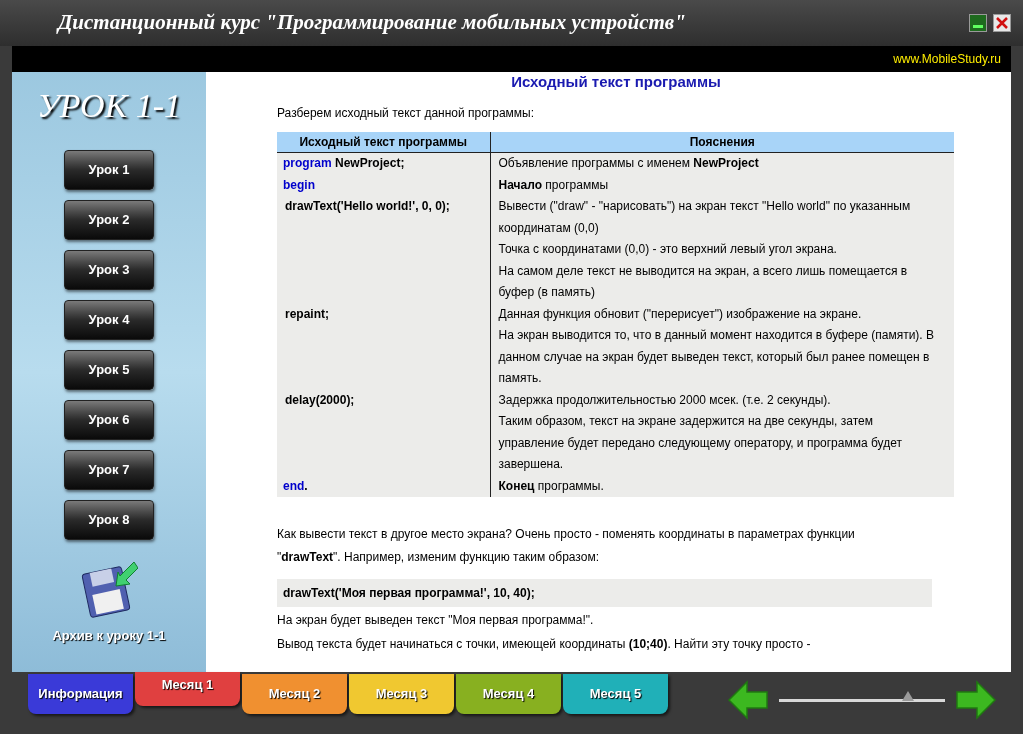 This screenshot has width=1023, height=734. I want to click on explanation-text: На экран выводится то, что в данный момент находится в буфере (памяти). В данном случае на экран будет выведен текст, который был ранее помещен в память., so click(716, 357).